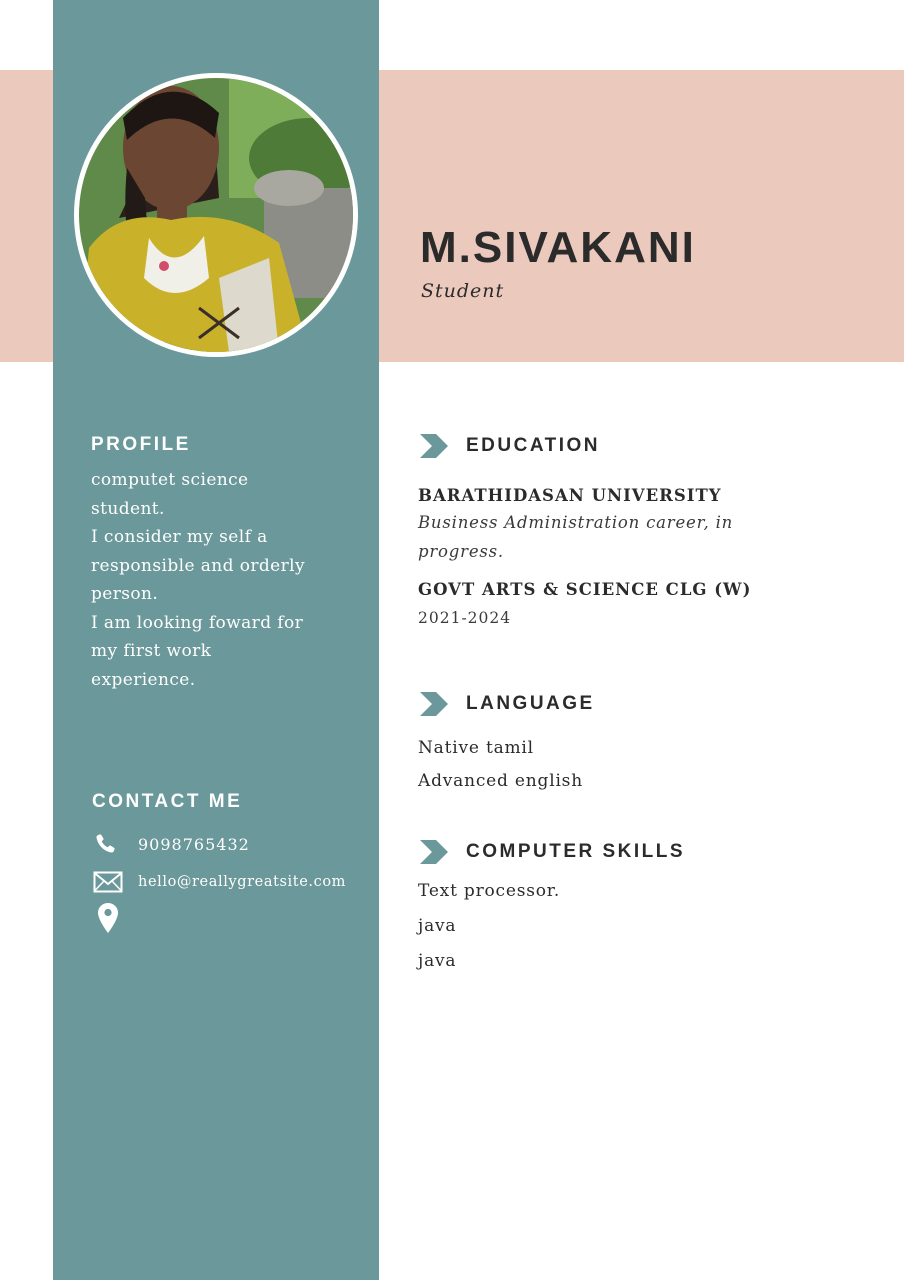 This screenshot has width=904, height=1280. What do you see at coordinates (558, 247) in the screenshot?
I see `candidate-name: M.SIVAKANI` at bounding box center [558, 247].